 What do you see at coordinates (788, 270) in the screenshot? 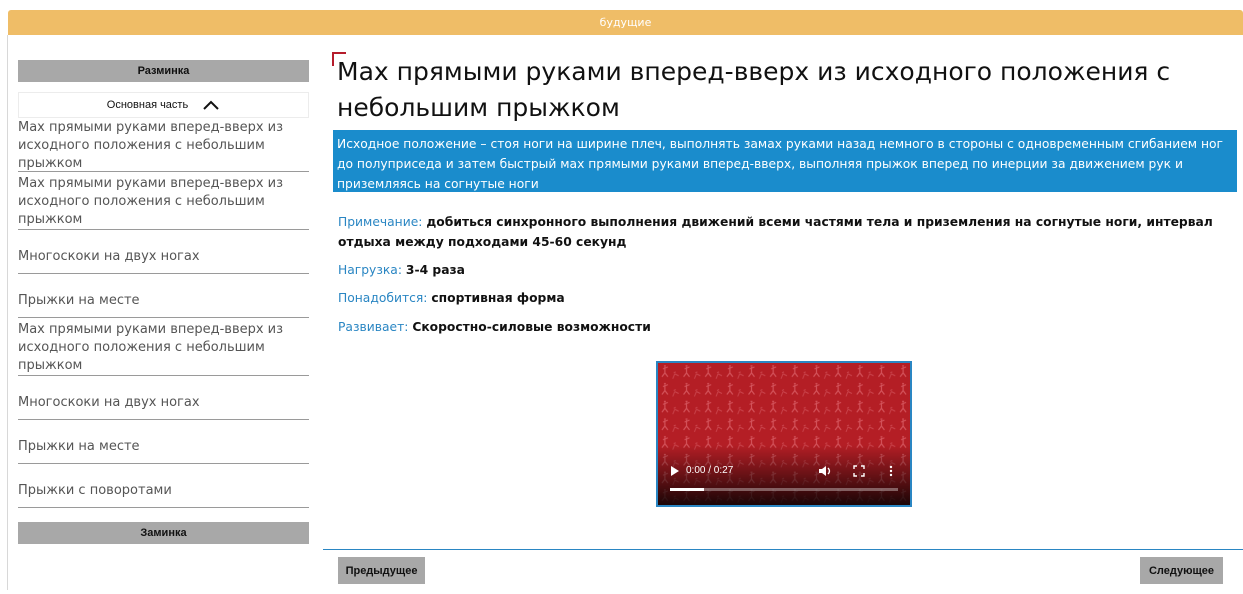
I see `load-row: Нагрузка: 3-4 раза` at bounding box center [788, 270].